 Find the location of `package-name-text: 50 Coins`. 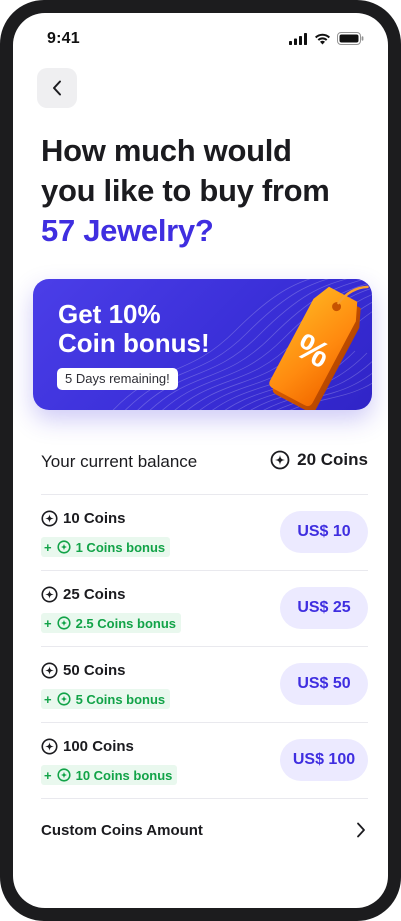

package-name-text: 50 Coins is located at coordinates (94, 670).